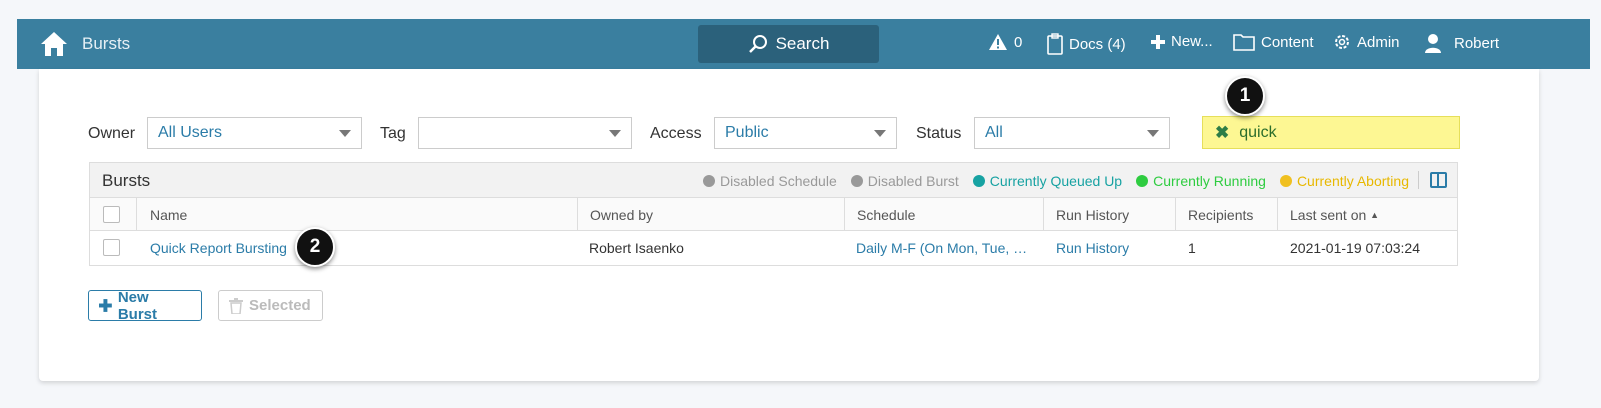 The image size is (1601, 408). I want to click on user-menu: Robert, so click(1461, 43).